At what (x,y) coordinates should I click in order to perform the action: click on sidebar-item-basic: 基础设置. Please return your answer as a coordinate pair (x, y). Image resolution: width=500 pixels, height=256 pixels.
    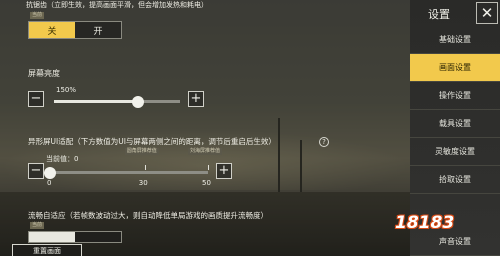
    Looking at the image, I should click on (455, 40).